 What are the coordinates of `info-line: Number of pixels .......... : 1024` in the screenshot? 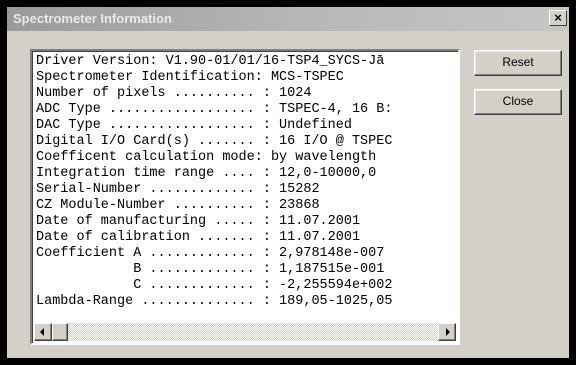 It's located at (174, 93).